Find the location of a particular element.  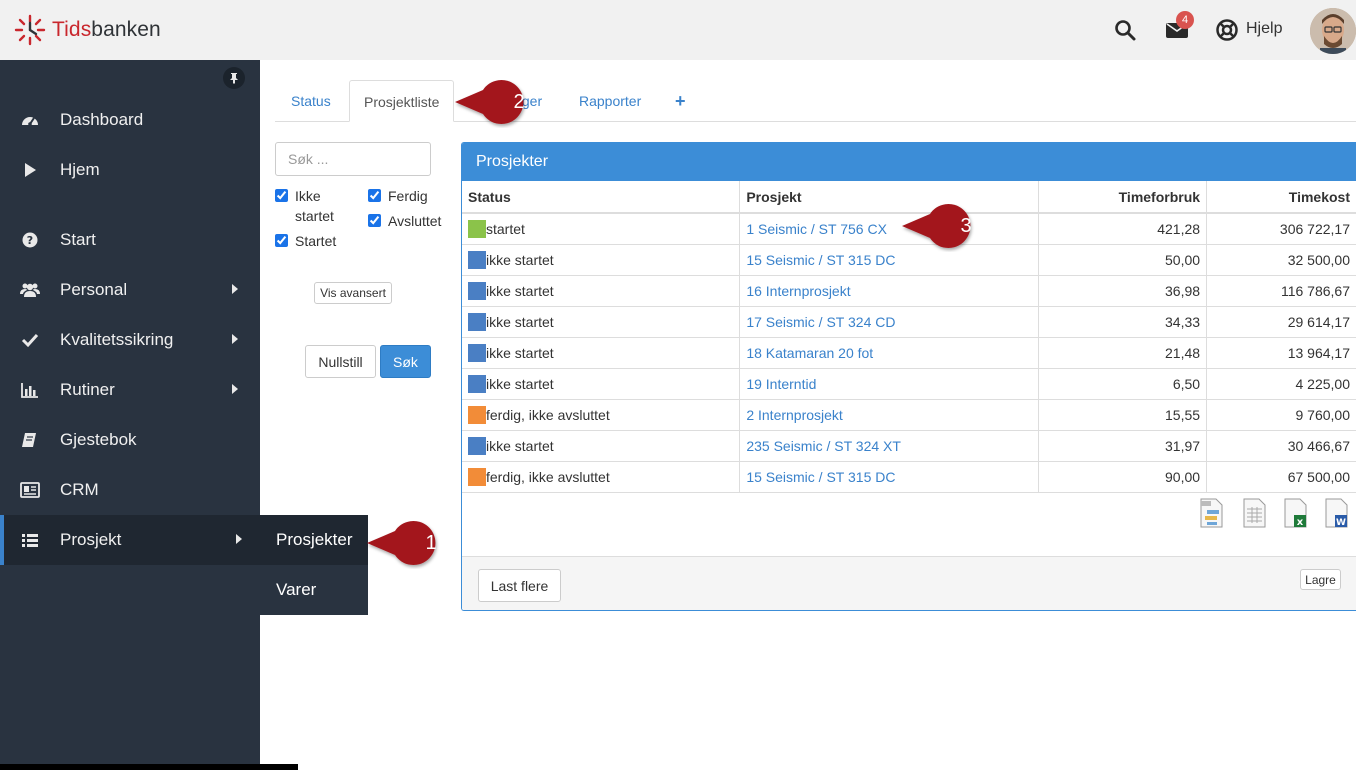

sidebar-item-label: Gjestebok is located at coordinates (98, 439).